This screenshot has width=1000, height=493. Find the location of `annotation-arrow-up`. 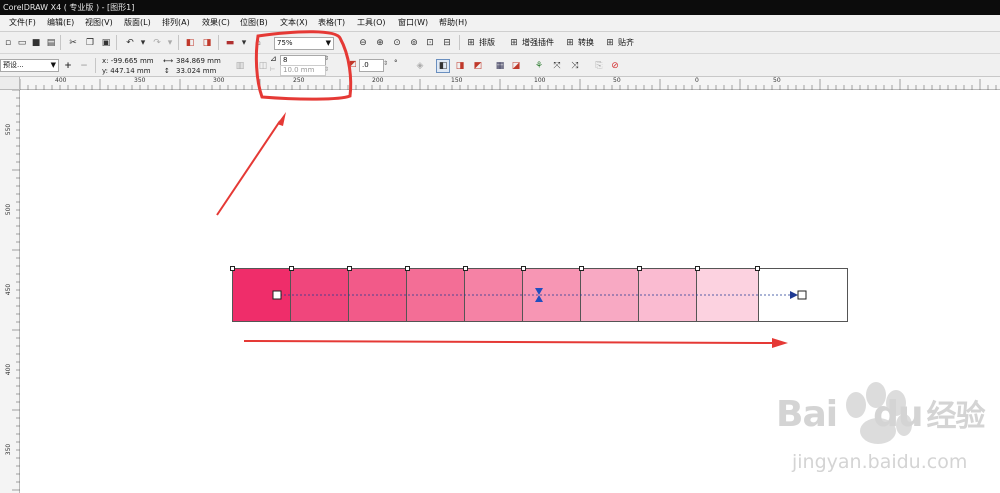

annotation-arrow-up is located at coordinates (248, 168).